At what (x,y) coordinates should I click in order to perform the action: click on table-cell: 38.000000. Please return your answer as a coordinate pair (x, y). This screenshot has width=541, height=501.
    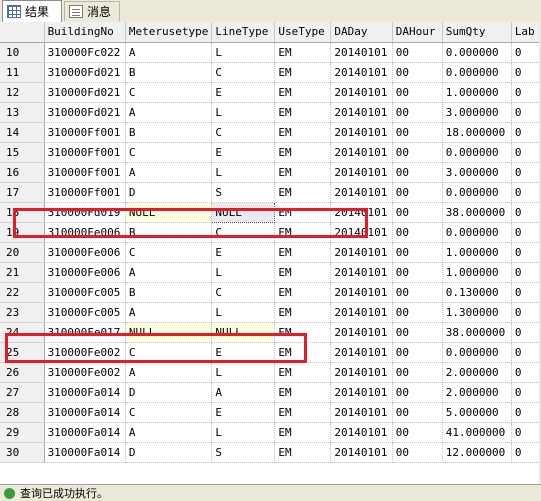
    Looking at the image, I should click on (477, 212).